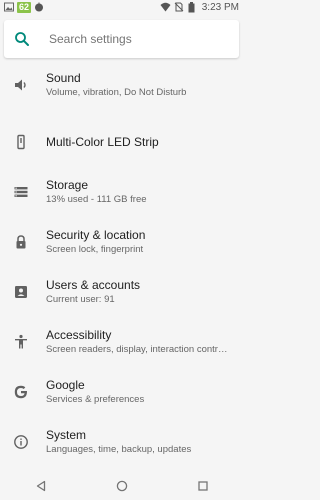 Image resolution: width=320 pixels, height=500 pixels. I want to click on setting-item-led: Multi-Color LED Strip, so click(121, 142).